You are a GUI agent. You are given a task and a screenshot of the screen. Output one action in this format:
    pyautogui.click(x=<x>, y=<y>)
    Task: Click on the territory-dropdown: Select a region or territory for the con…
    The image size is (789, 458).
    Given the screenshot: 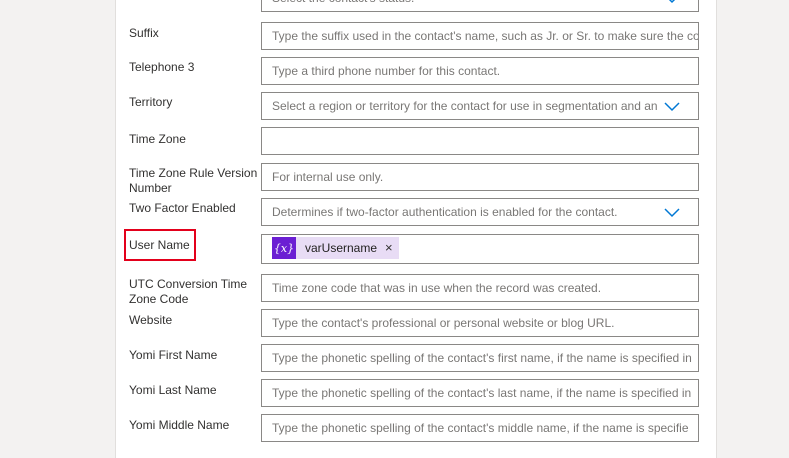 What is the action you would take?
    pyautogui.click(x=480, y=106)
    